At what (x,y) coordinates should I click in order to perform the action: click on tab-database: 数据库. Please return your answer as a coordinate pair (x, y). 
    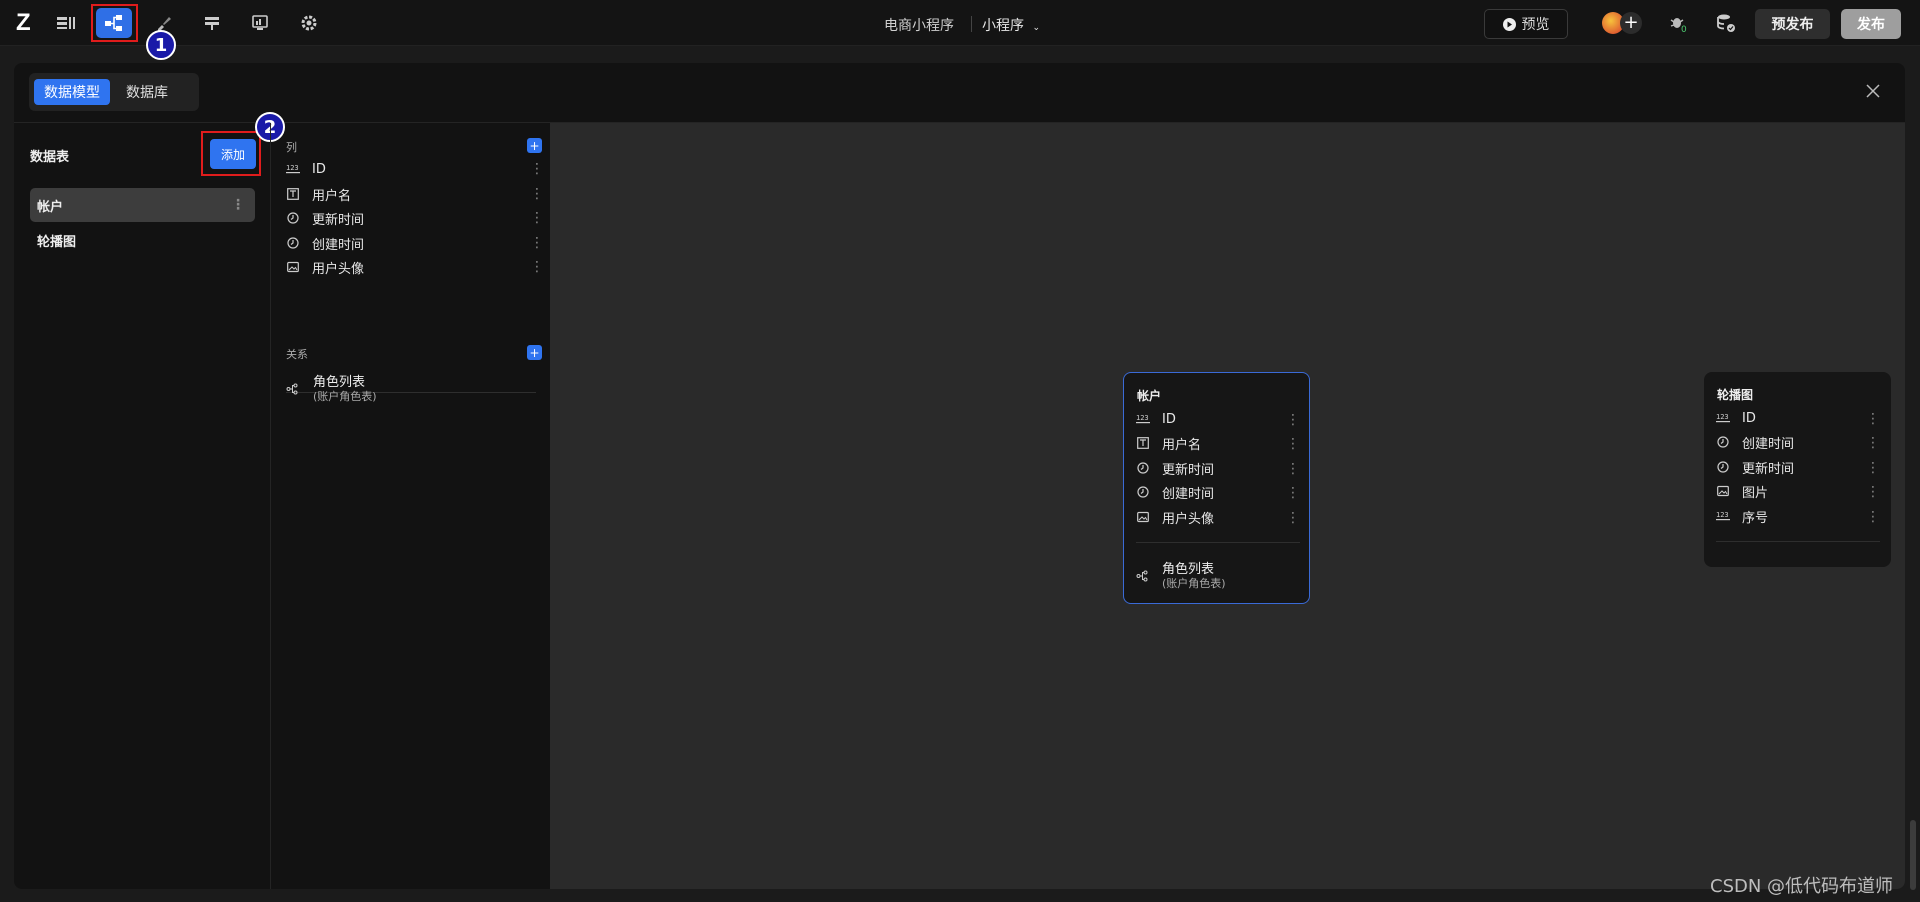
    Looking at the image, I should click on (147, 92).